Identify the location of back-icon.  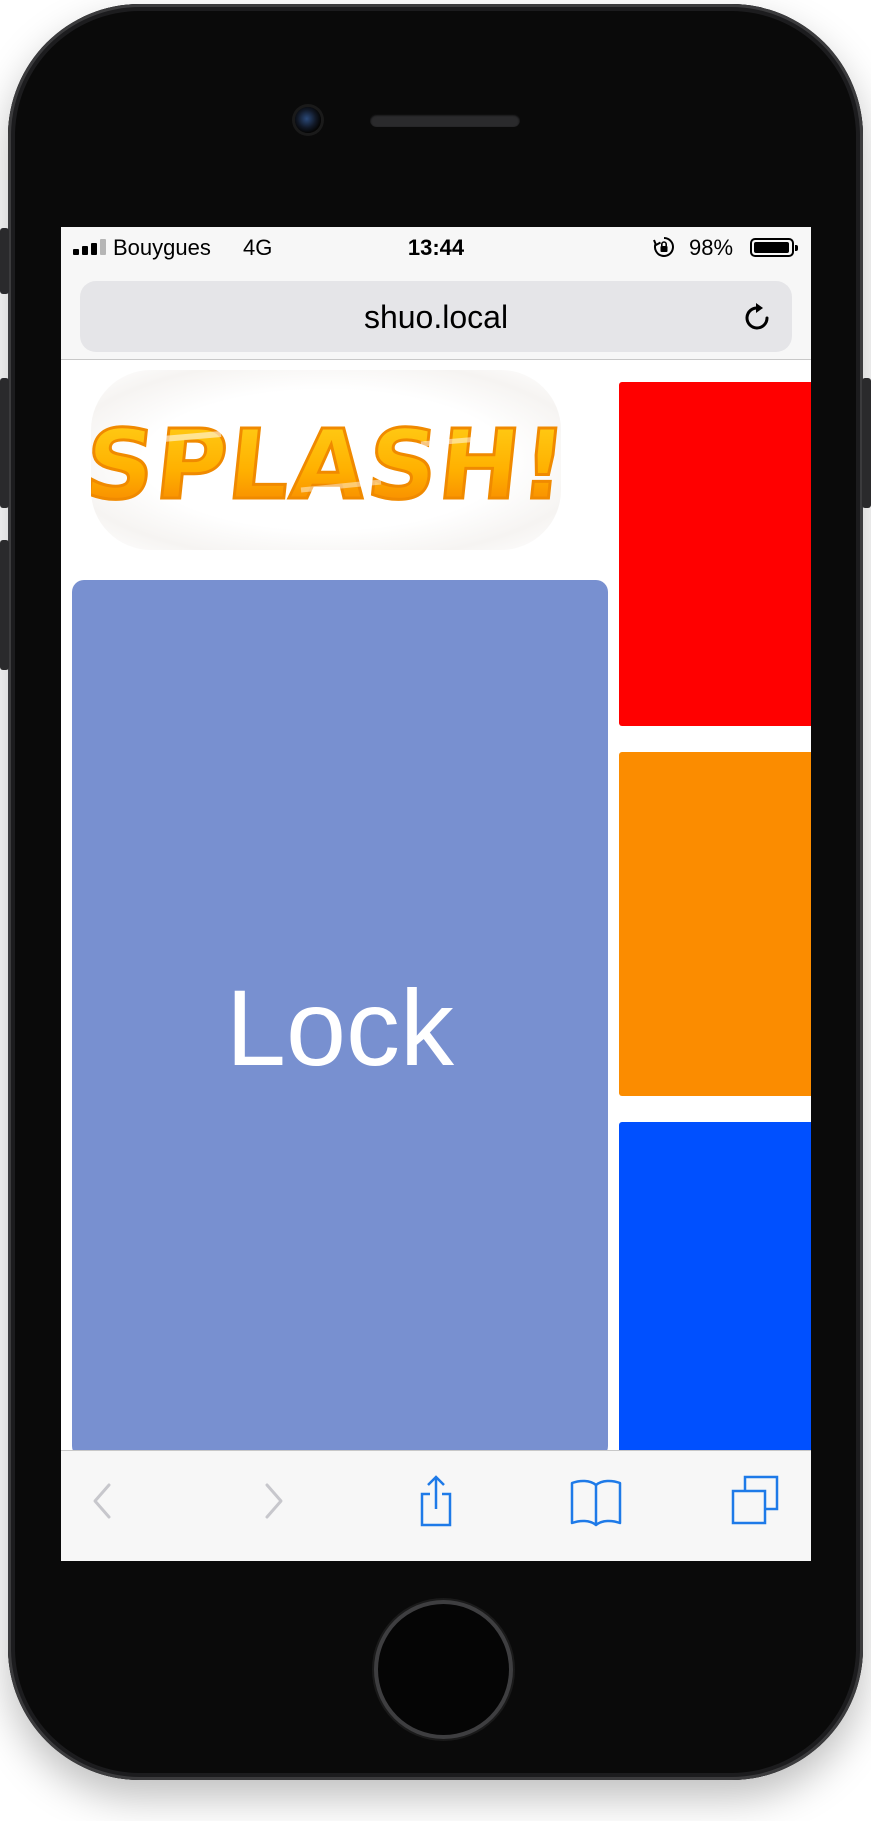
(102, 1501).